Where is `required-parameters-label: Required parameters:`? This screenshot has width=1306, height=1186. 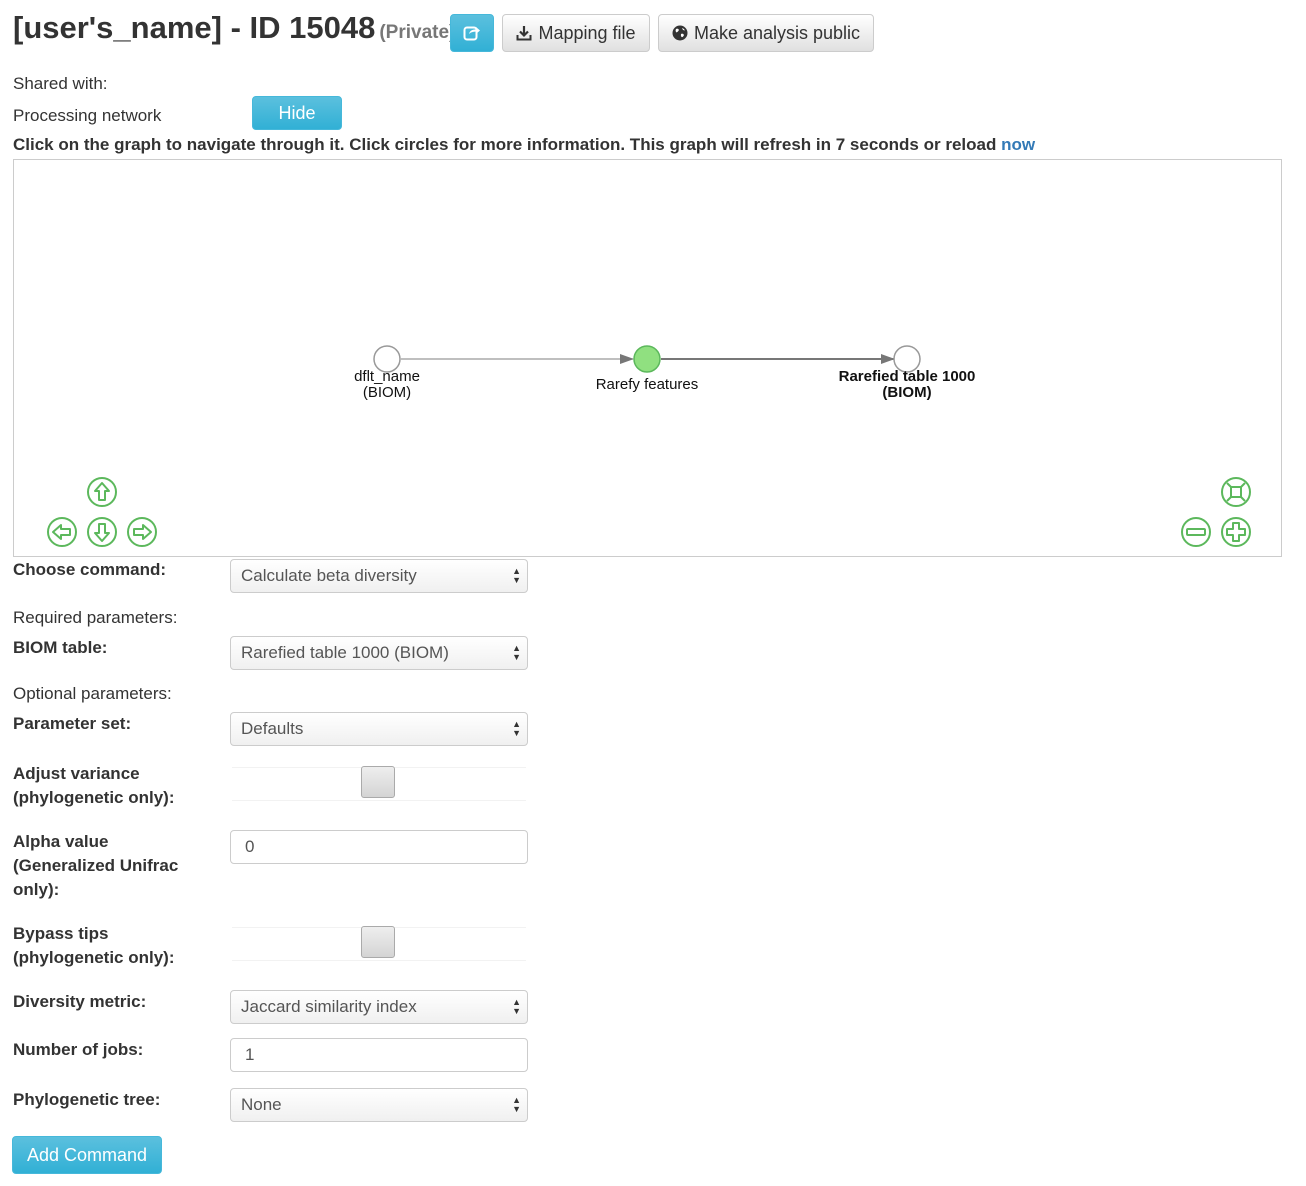
required-parameters-label: Required parameters: is located at coordinates (95, 617).